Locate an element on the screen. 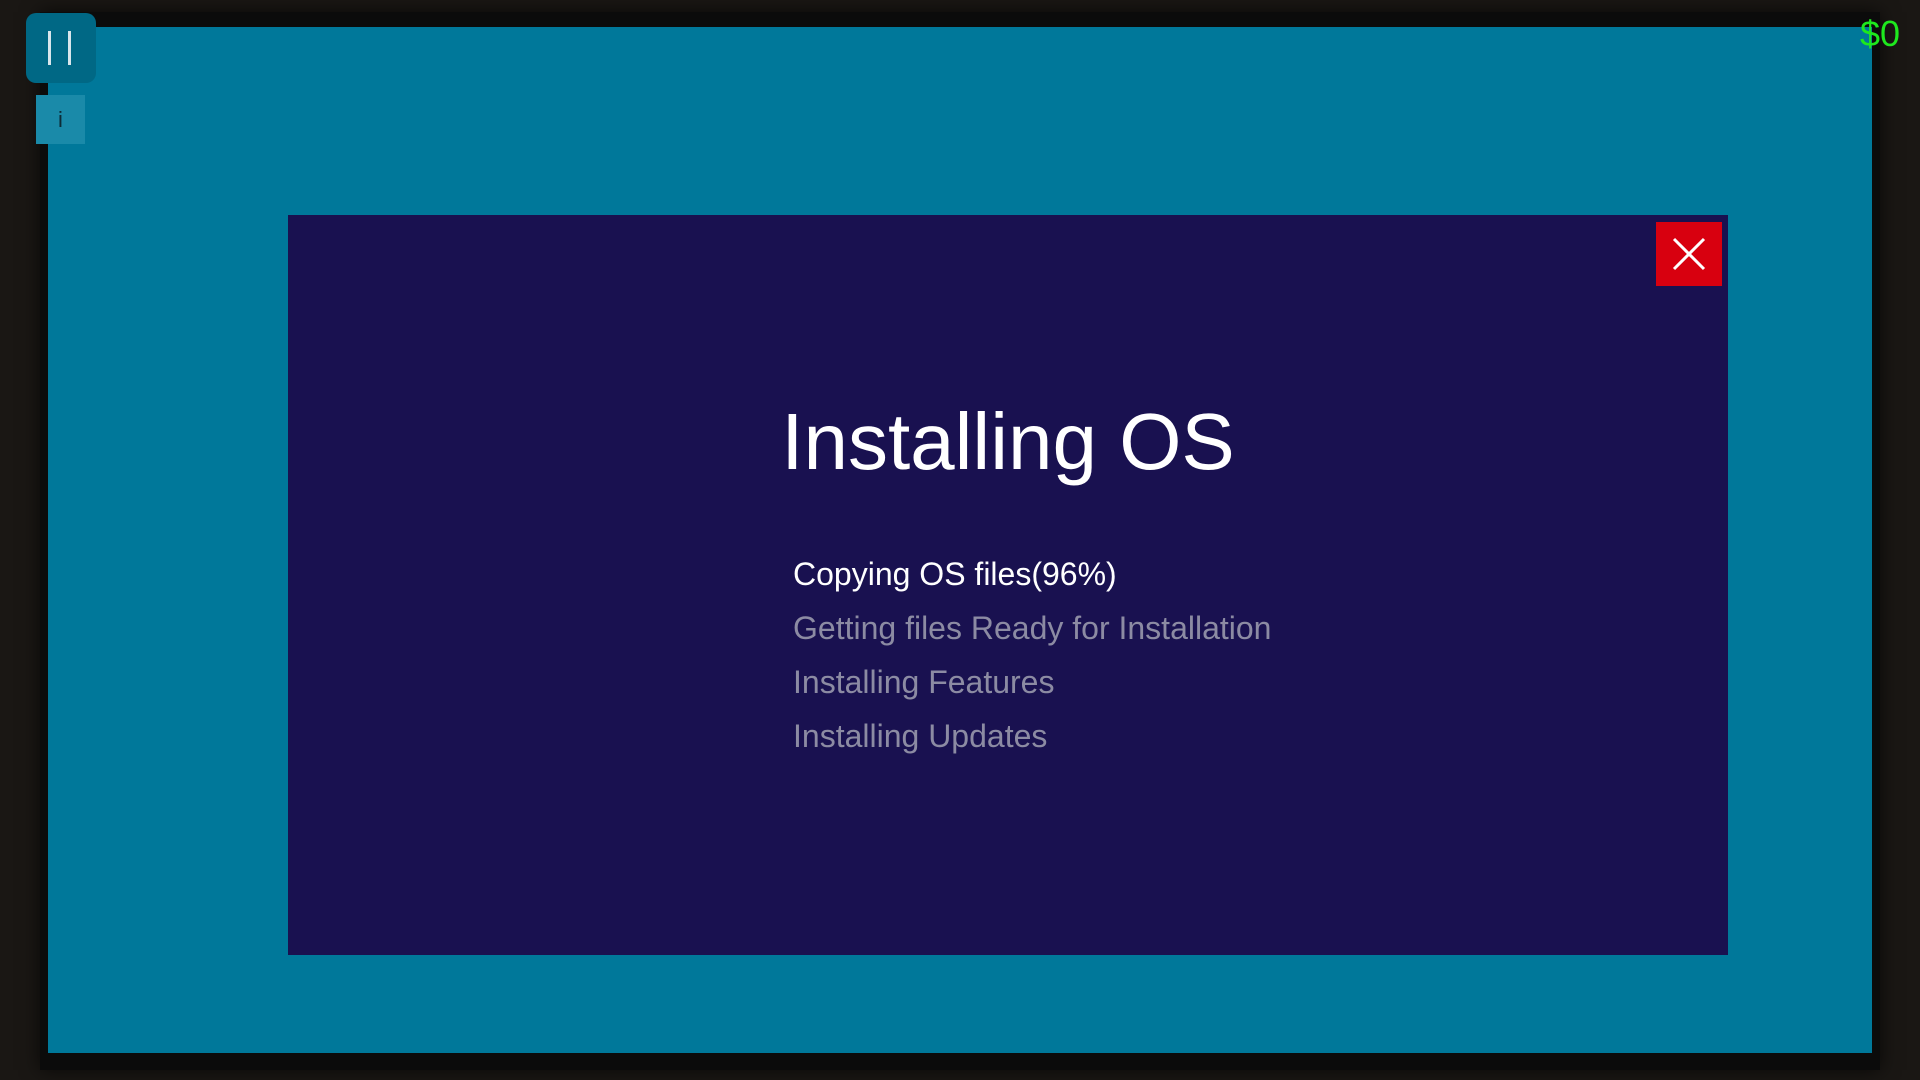 This screenshot has width=1920, height=1080. info-button: i is located at coordinates (60, 119).